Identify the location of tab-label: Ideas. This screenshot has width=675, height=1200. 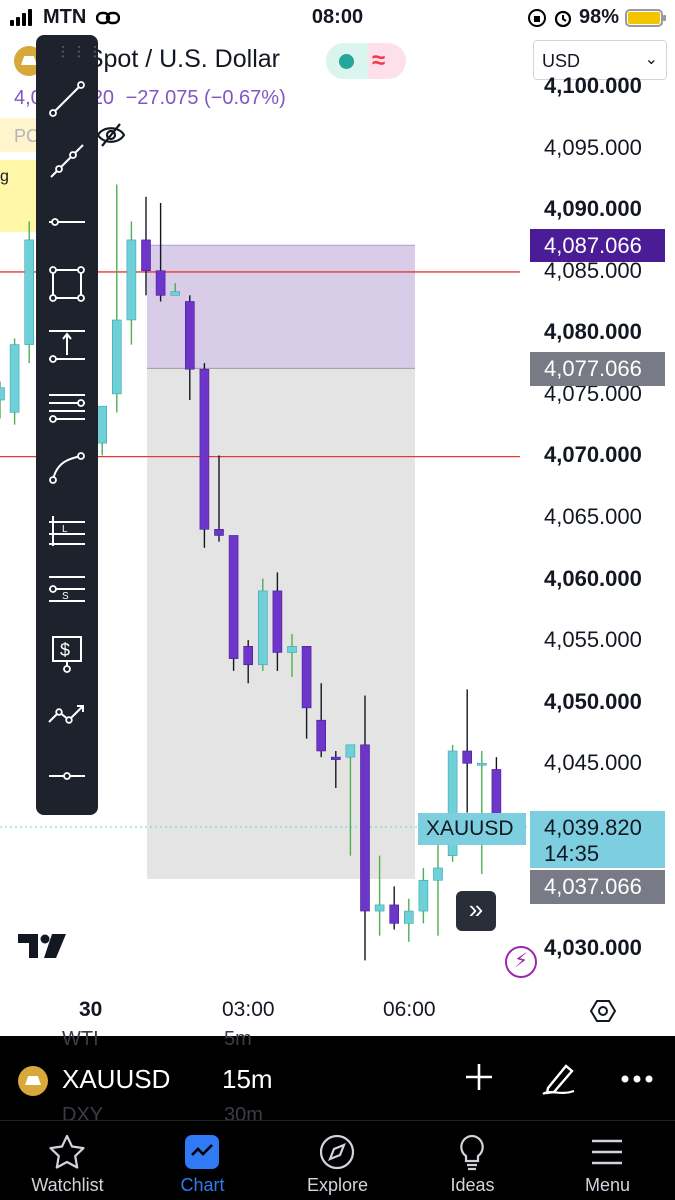
(472, 1185).